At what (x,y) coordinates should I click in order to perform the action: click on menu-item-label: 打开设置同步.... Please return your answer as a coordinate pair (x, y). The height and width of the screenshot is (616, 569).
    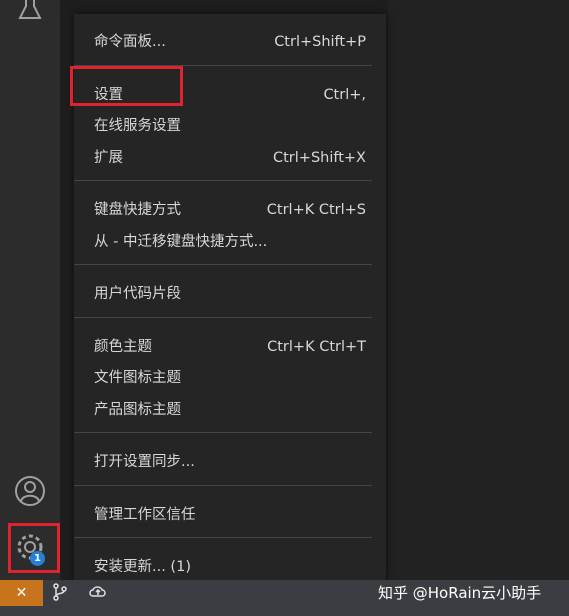
    Looking at the image, I should click on (144, 462).